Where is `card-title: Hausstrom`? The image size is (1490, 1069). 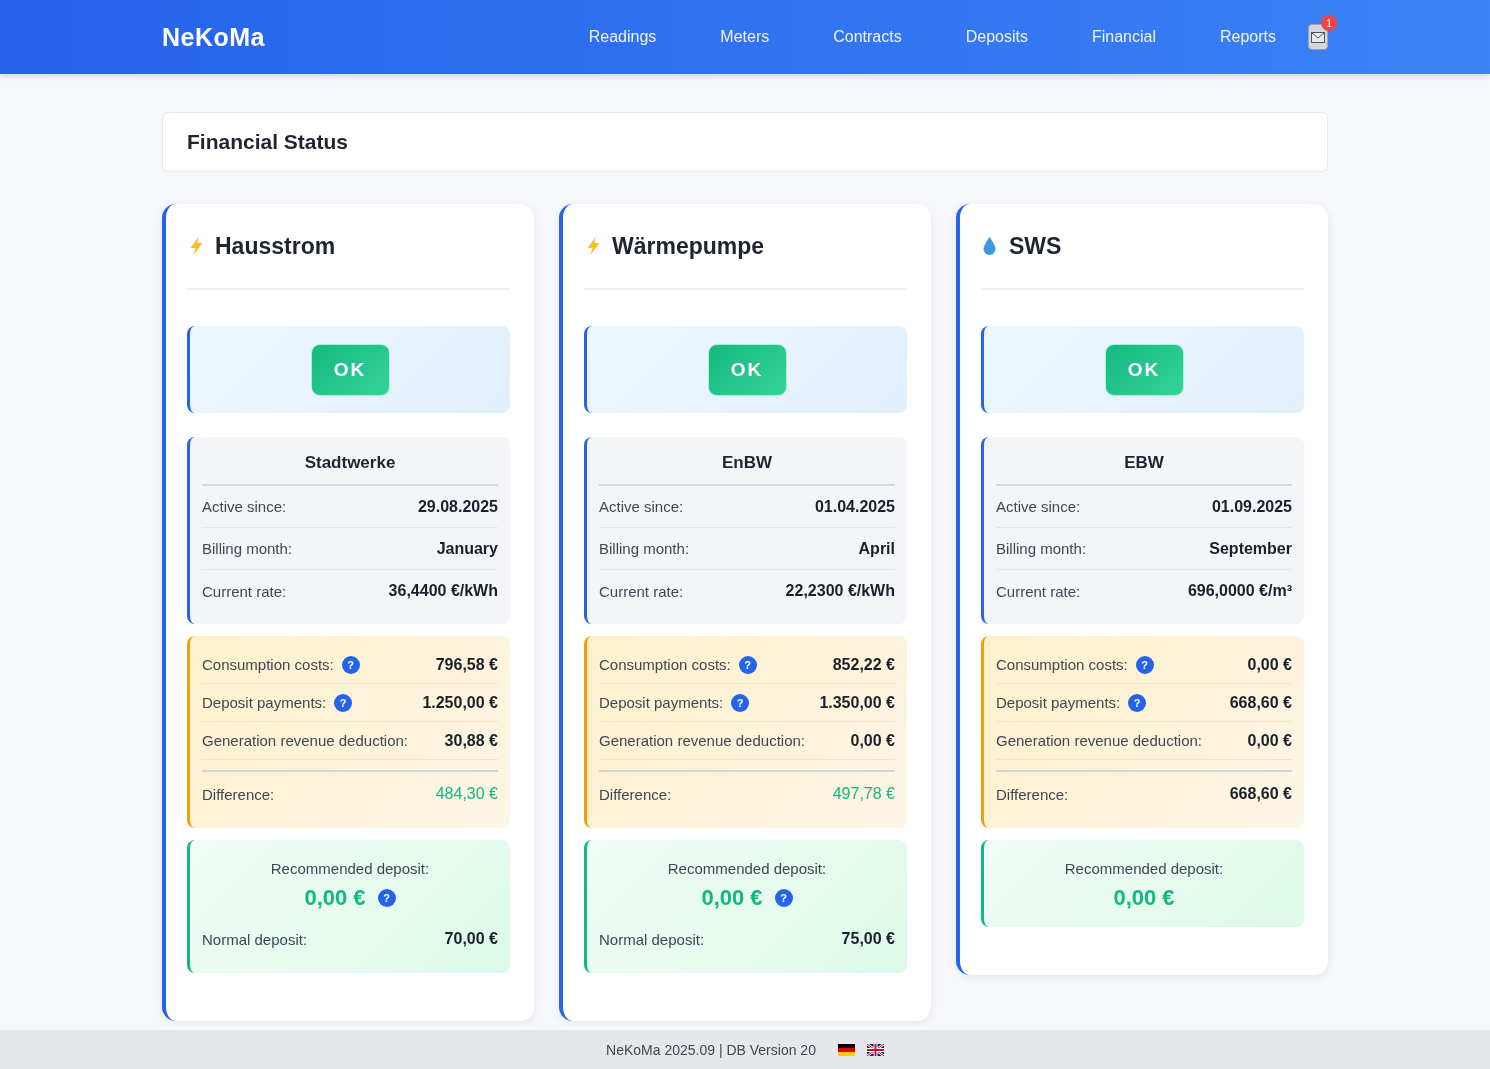 card-title: Hausstrom is located at coordinates (275, 246).